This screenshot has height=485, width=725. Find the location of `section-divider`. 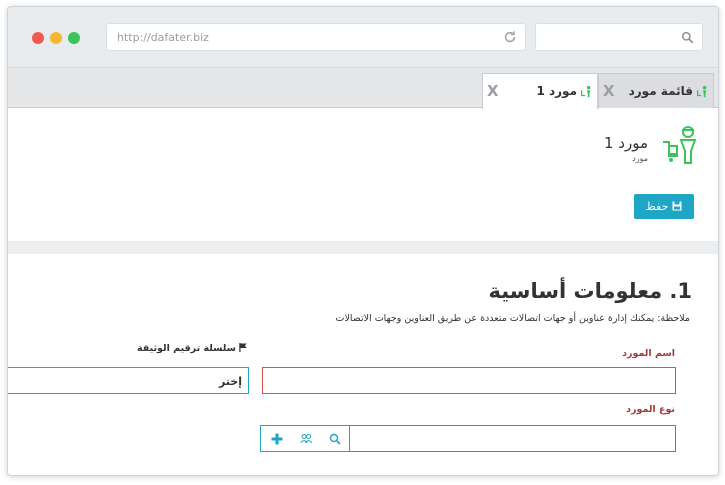

section-divider is located at coordinates (363, 247).